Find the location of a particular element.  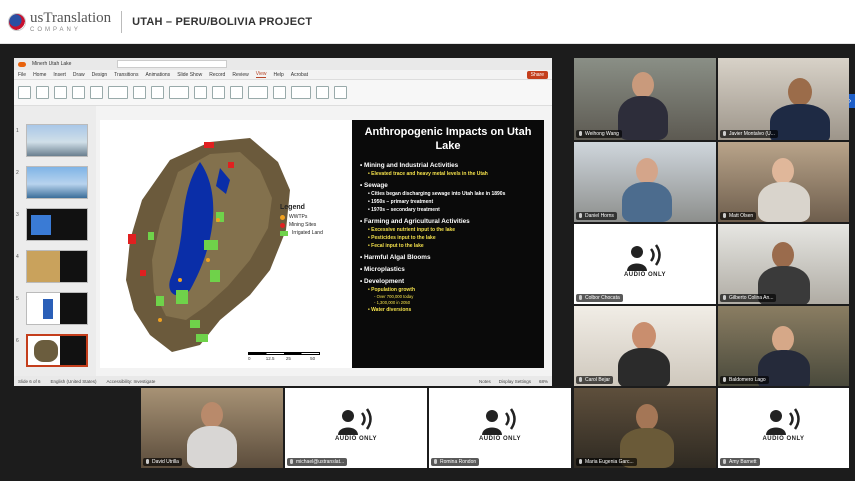

logo-emblem is located at coordinates (17, 21).